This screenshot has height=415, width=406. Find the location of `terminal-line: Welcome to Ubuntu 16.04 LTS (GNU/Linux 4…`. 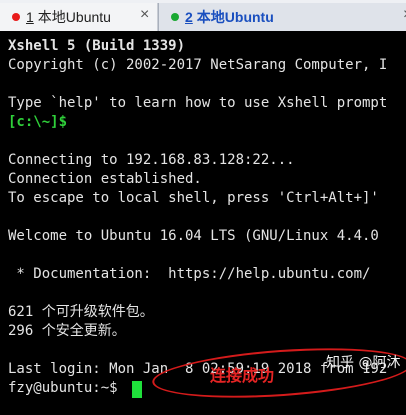

terminal-line: Welcome to Ubuntu 16.04 LTS (GNU/Linux 4… is located at coordinates (193, 236).